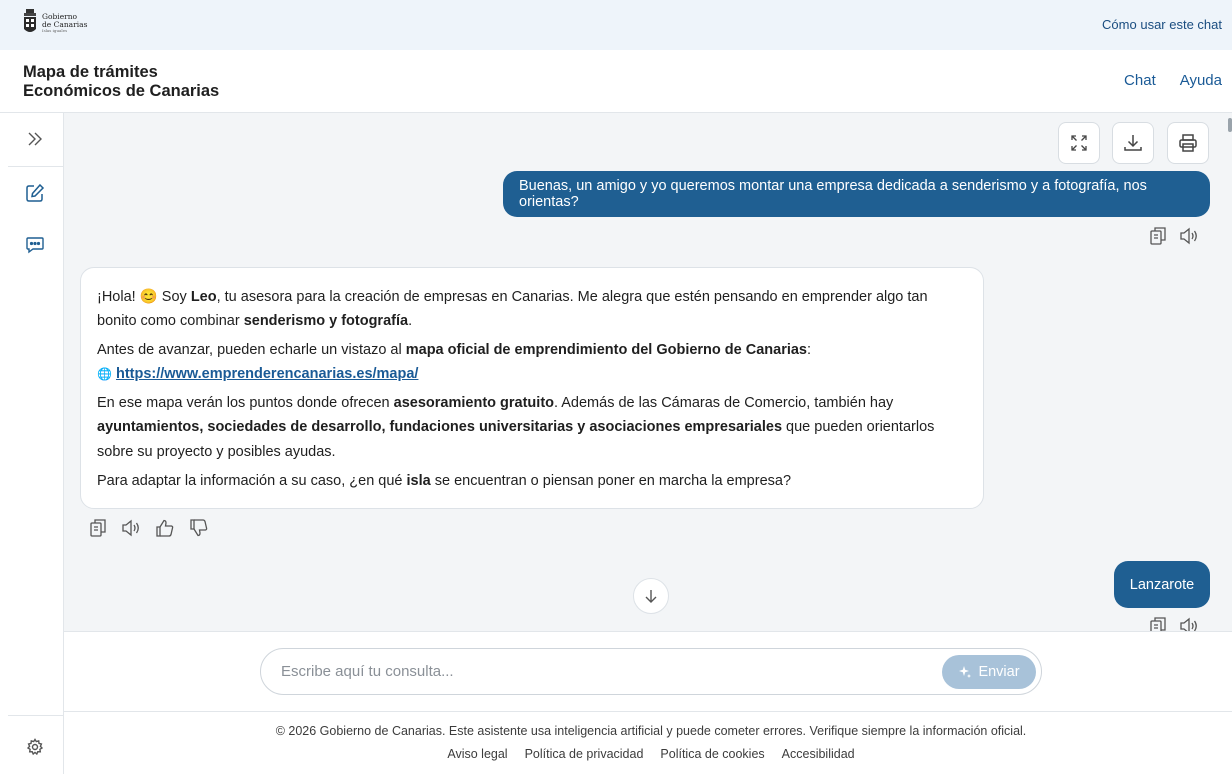  I want to click on bold-text: isla, so click(418, 480).